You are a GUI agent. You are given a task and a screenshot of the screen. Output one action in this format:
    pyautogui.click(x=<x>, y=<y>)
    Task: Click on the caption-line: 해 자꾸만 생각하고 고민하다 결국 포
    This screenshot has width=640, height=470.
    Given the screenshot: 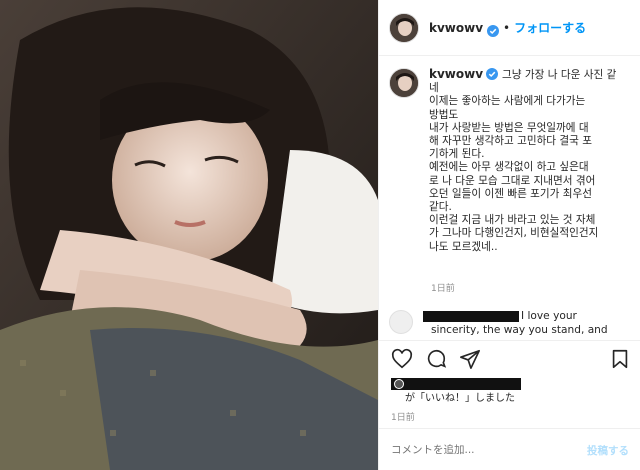 What is the action you would take?
    pyautogui.click(x=511, y=141)
    